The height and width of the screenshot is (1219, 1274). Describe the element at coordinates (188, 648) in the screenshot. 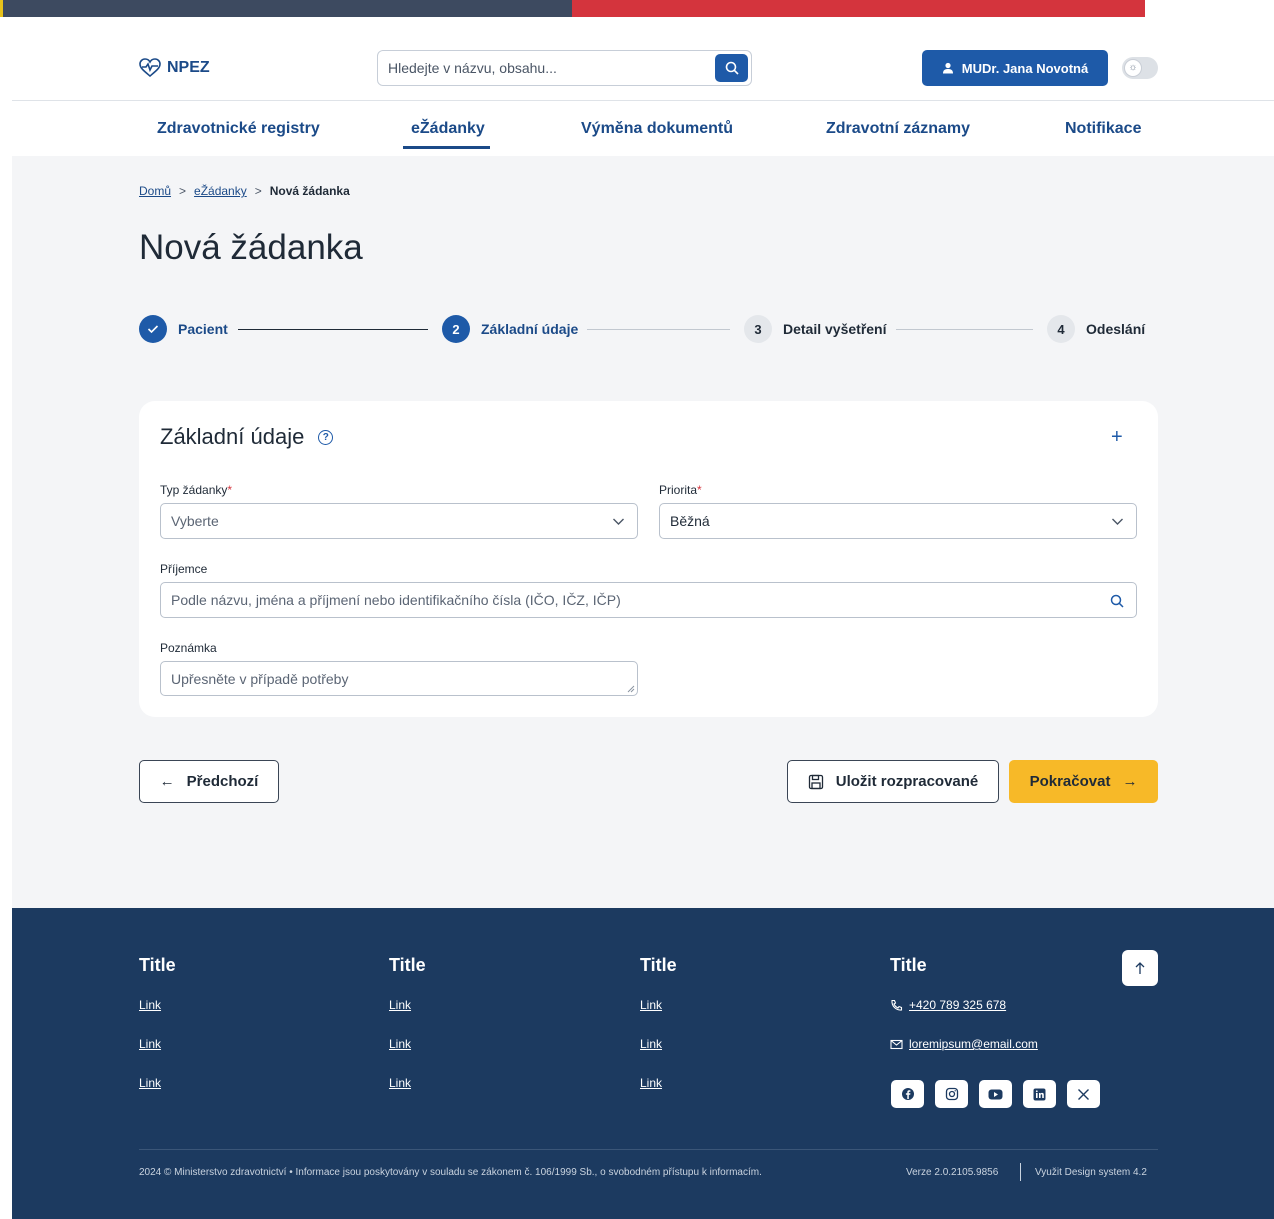

I see `poznamka-label: Poznámka` at that location.